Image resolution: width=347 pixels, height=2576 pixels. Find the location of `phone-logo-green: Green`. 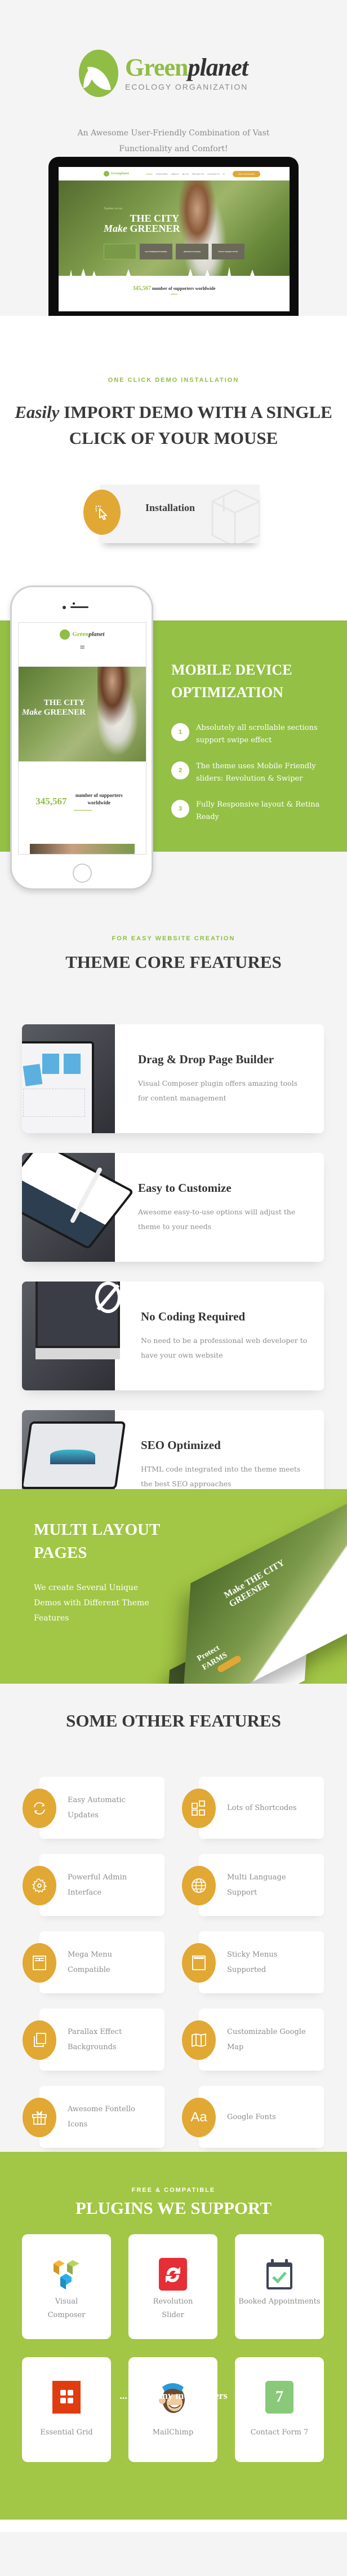

phone-logo-green: Green is located at coordinates (81, 635).